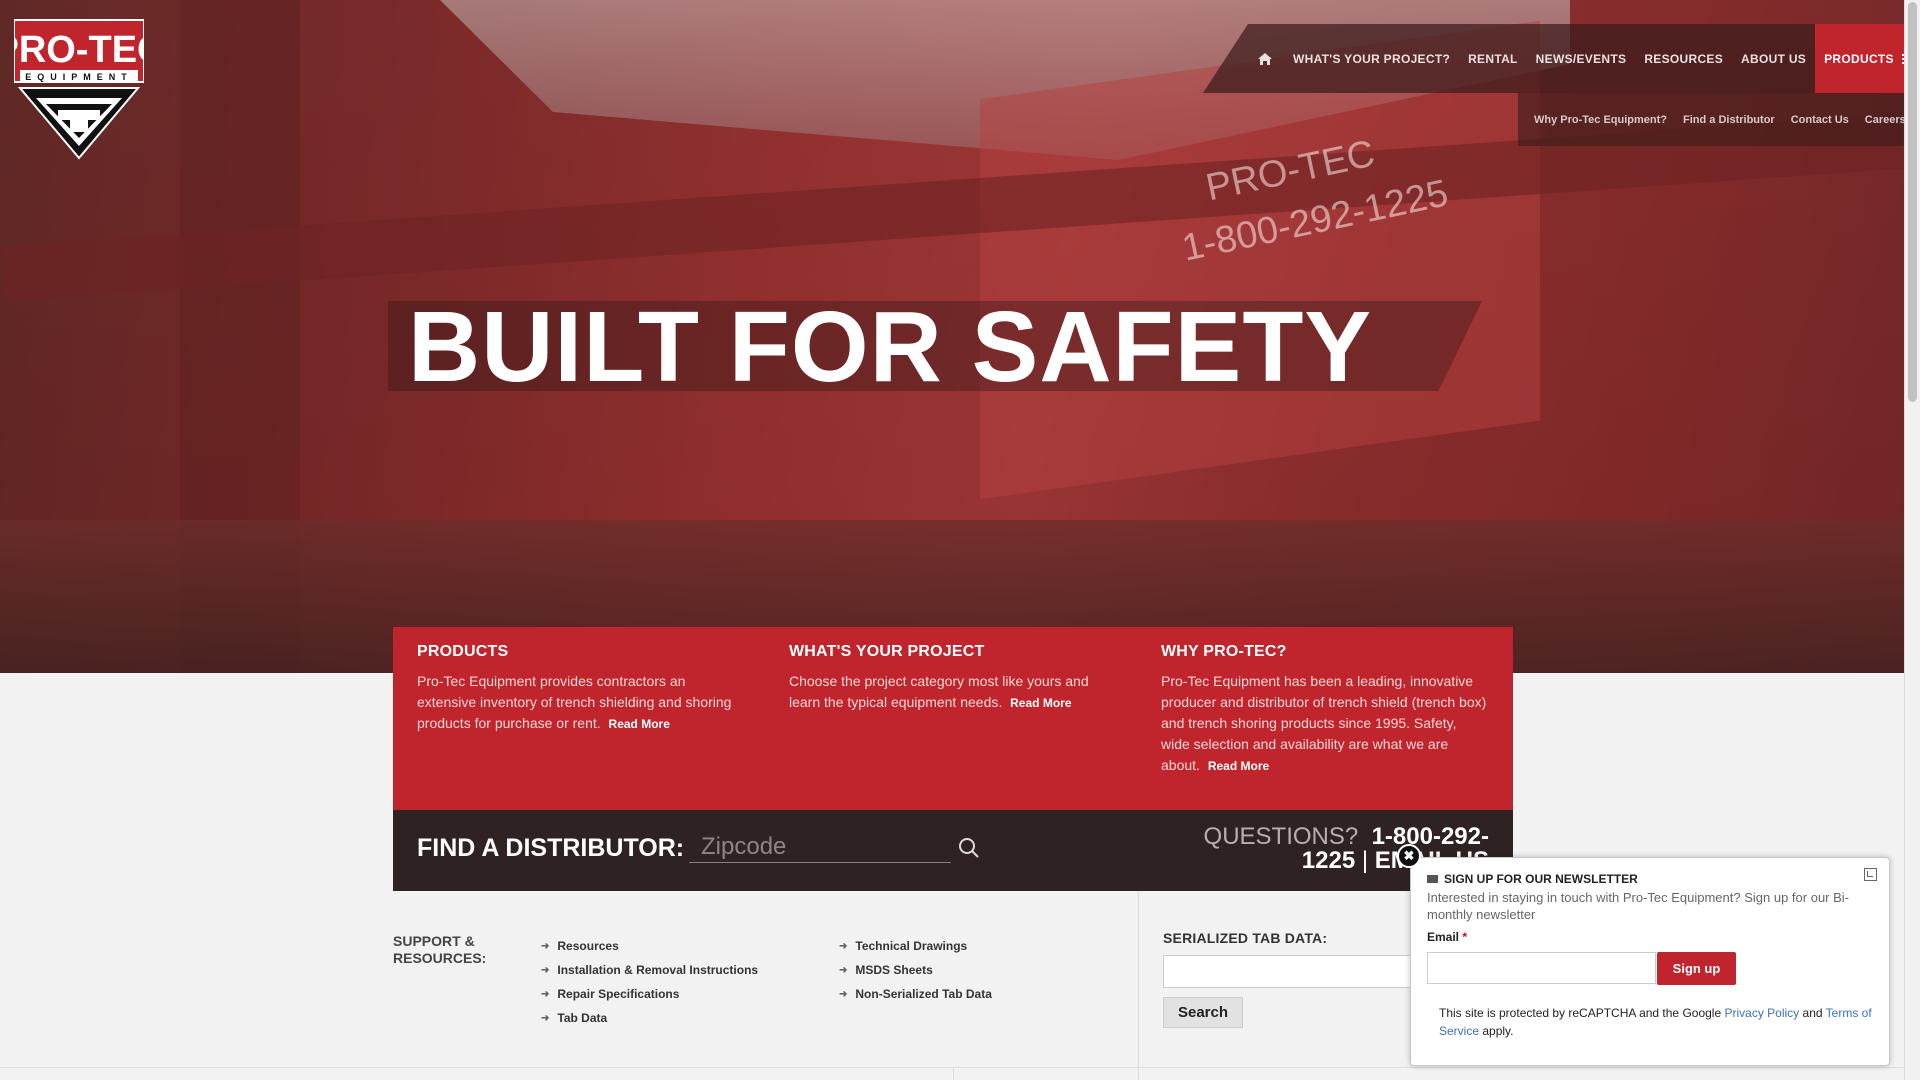  I want to click on link-label: Repair Specifications, so click(618, 994).